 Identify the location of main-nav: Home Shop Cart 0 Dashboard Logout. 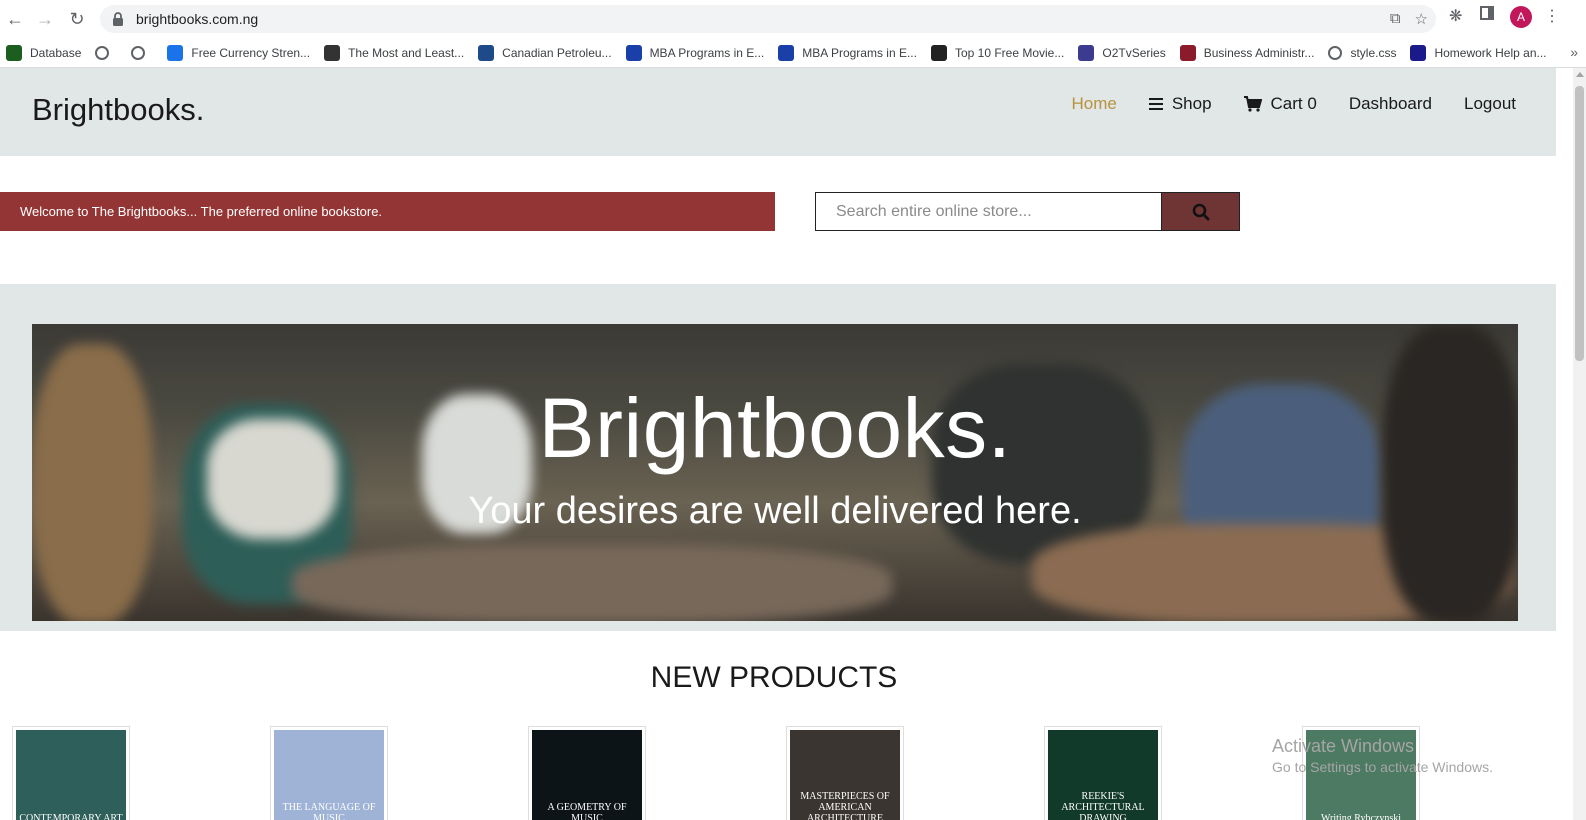
(1293, 104).